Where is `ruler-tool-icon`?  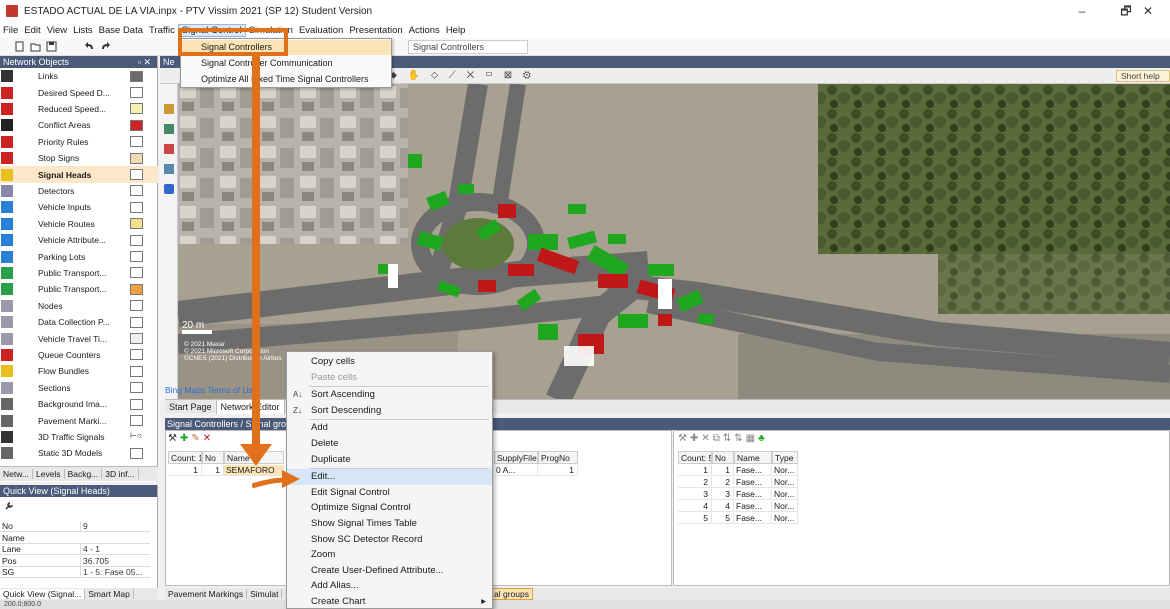 ruler-tool-icon is located at coordinates (169, 169).